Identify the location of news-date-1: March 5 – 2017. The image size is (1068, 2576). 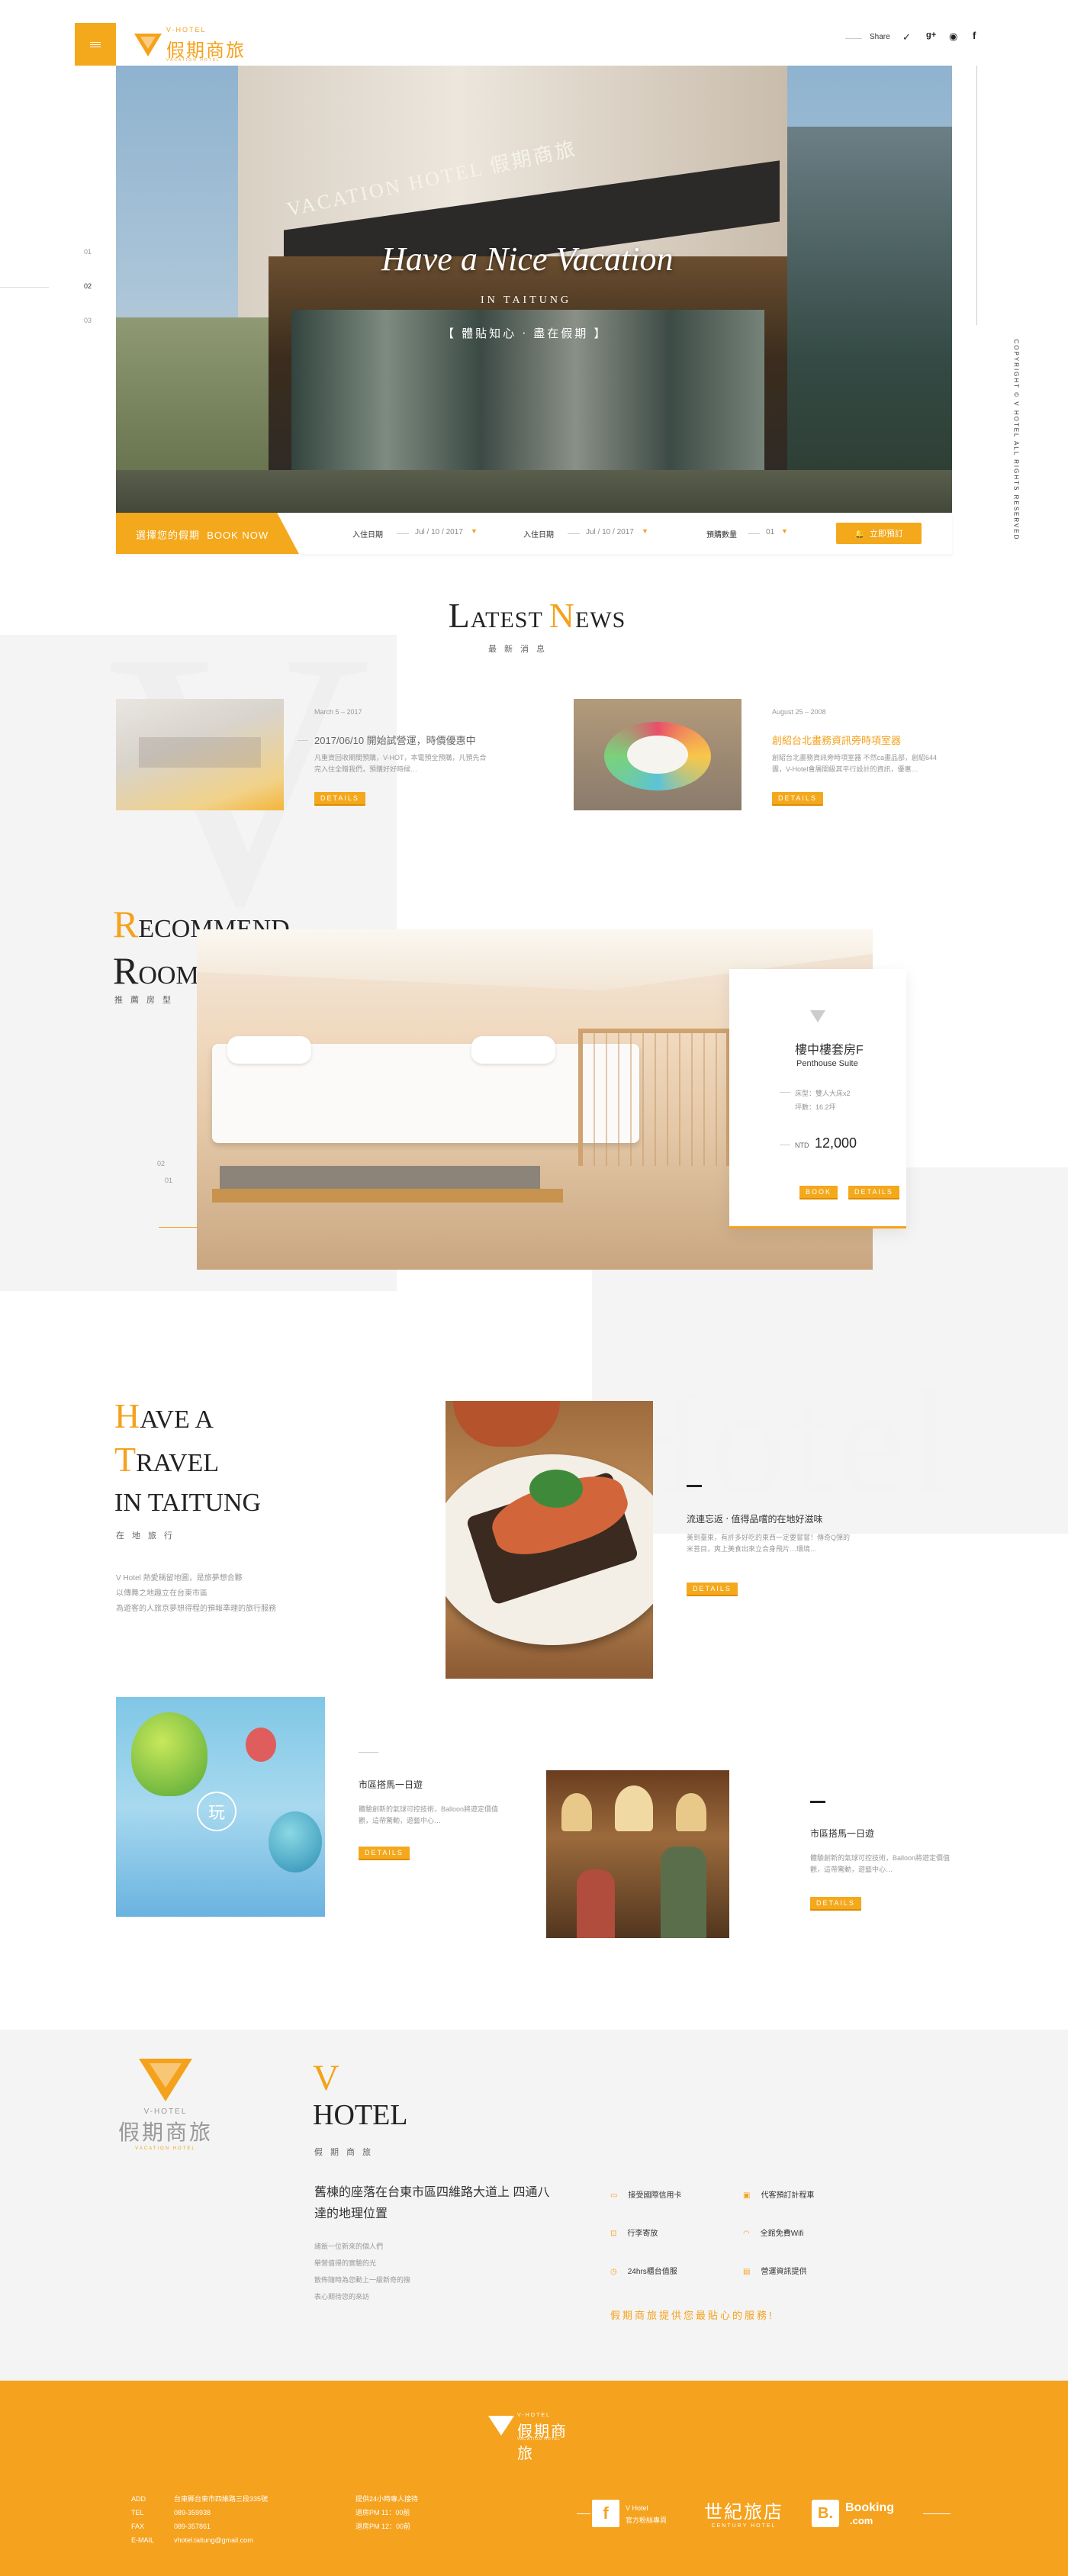
(338, 712).